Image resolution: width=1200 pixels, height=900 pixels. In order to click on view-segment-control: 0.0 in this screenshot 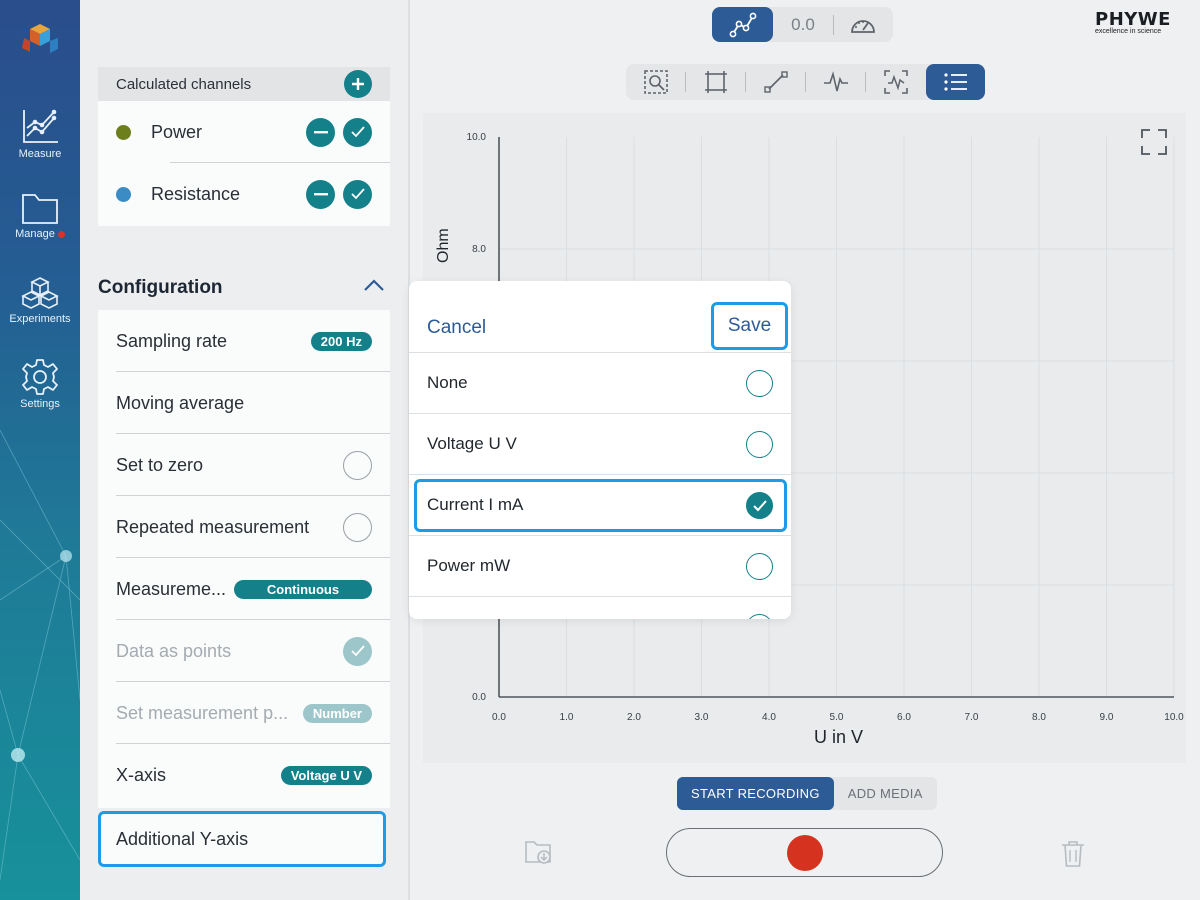, I will do `click(802, 24)`.